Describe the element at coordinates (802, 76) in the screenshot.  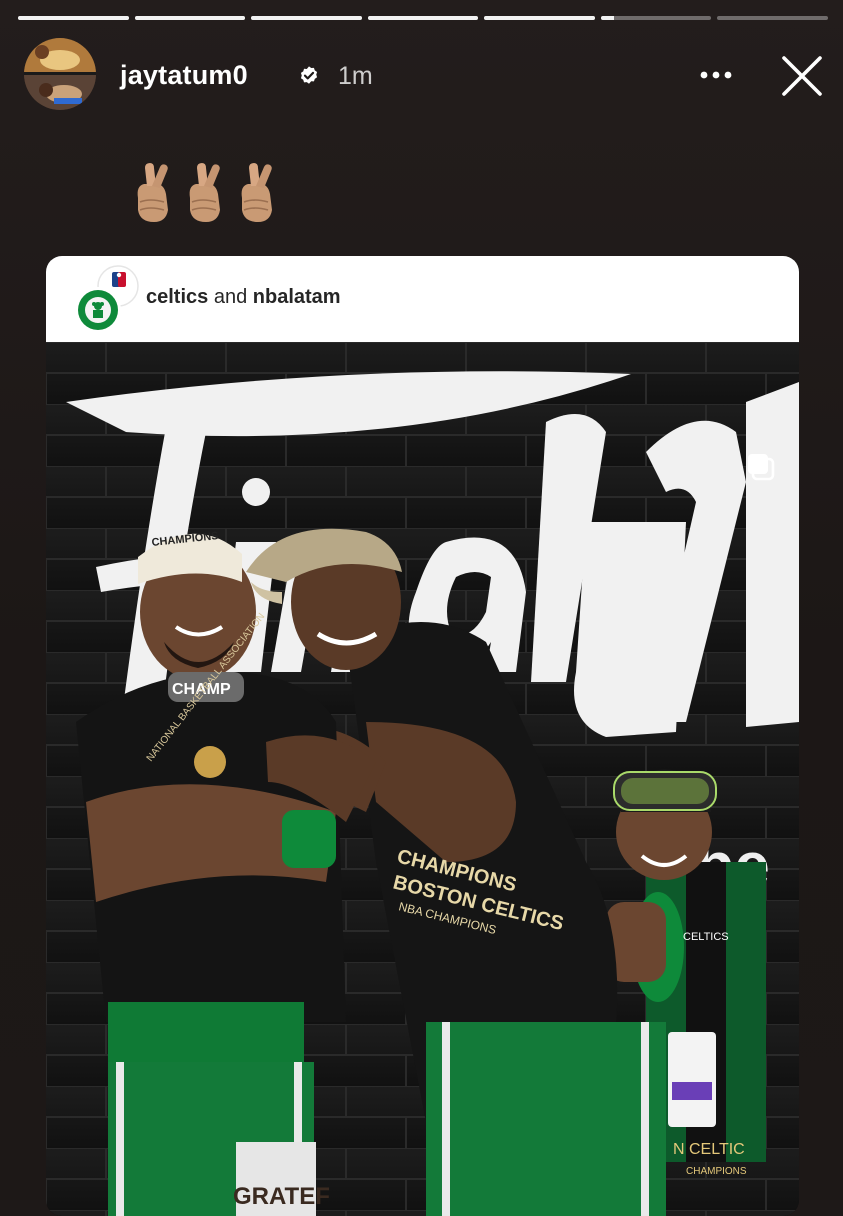
I see `close-icon` at that location.